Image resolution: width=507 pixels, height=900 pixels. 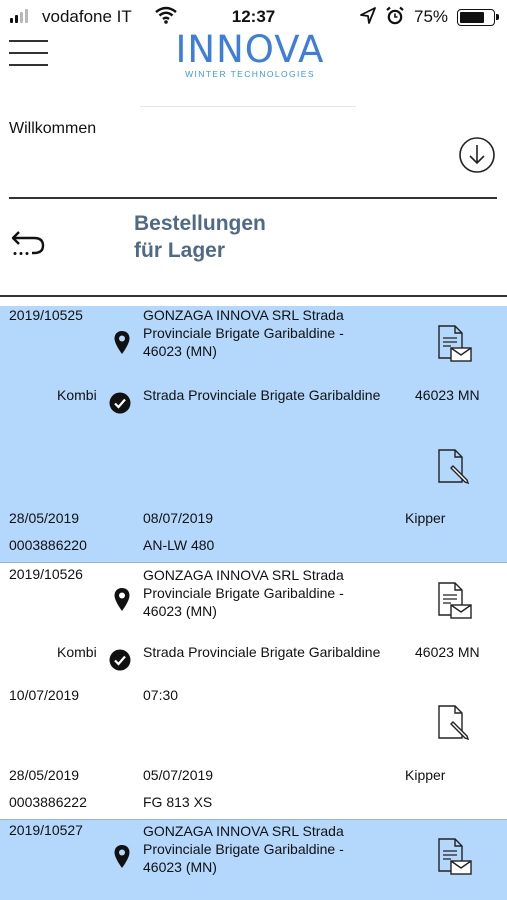 I want to click on menu-icon, so click(x=29, y=53).